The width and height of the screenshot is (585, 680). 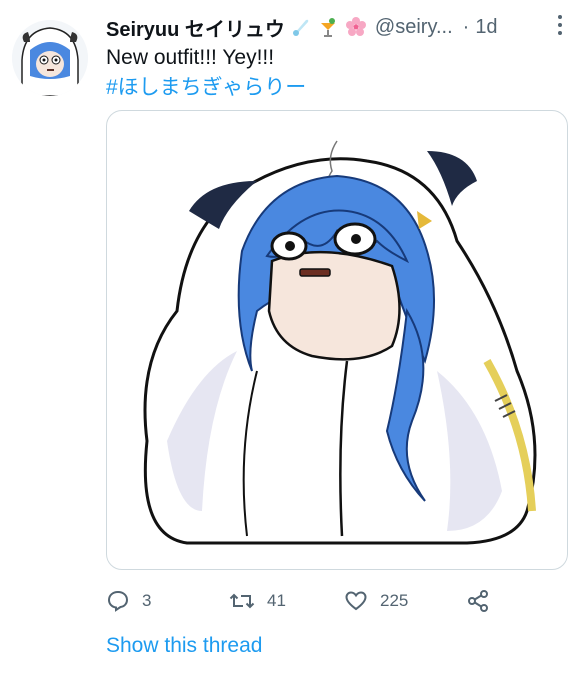 What do you see at coordinates (206, 88) in the screenshot?
I see `hashtag-link: #ほしまちぎゃらりー` at bounding box center [206, 88].